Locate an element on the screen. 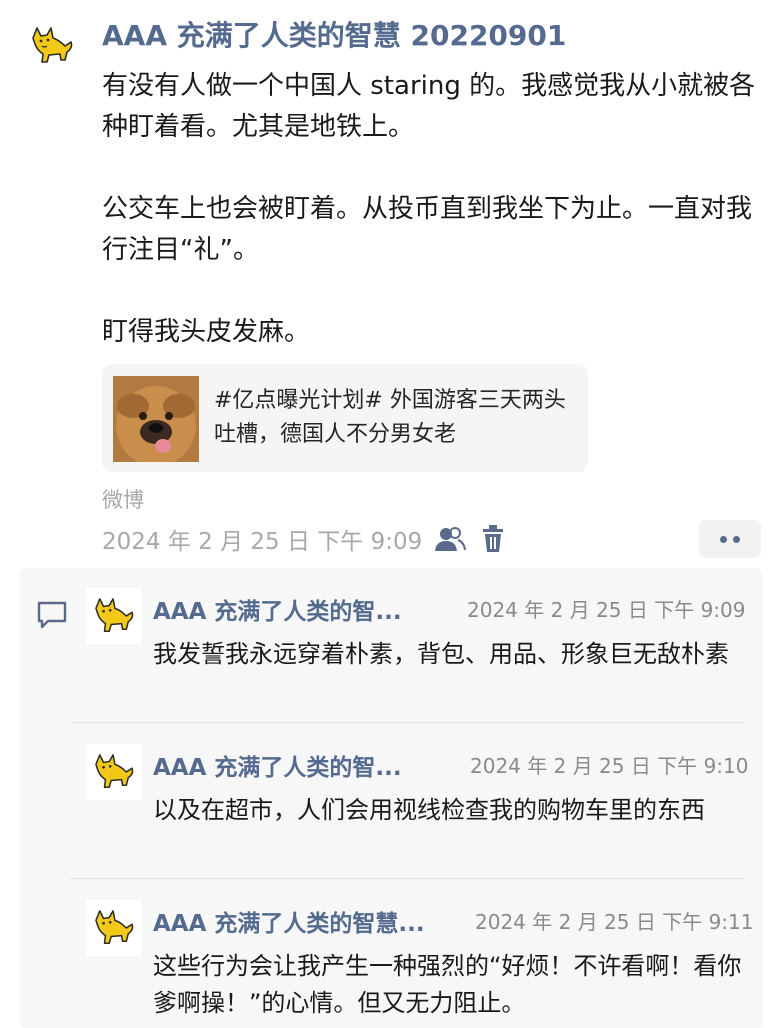  link-preview-card: #亿点曝光计划# 外国游客三天两头吐槽，德国人不分男女老 is located at coordinates (345, 418).